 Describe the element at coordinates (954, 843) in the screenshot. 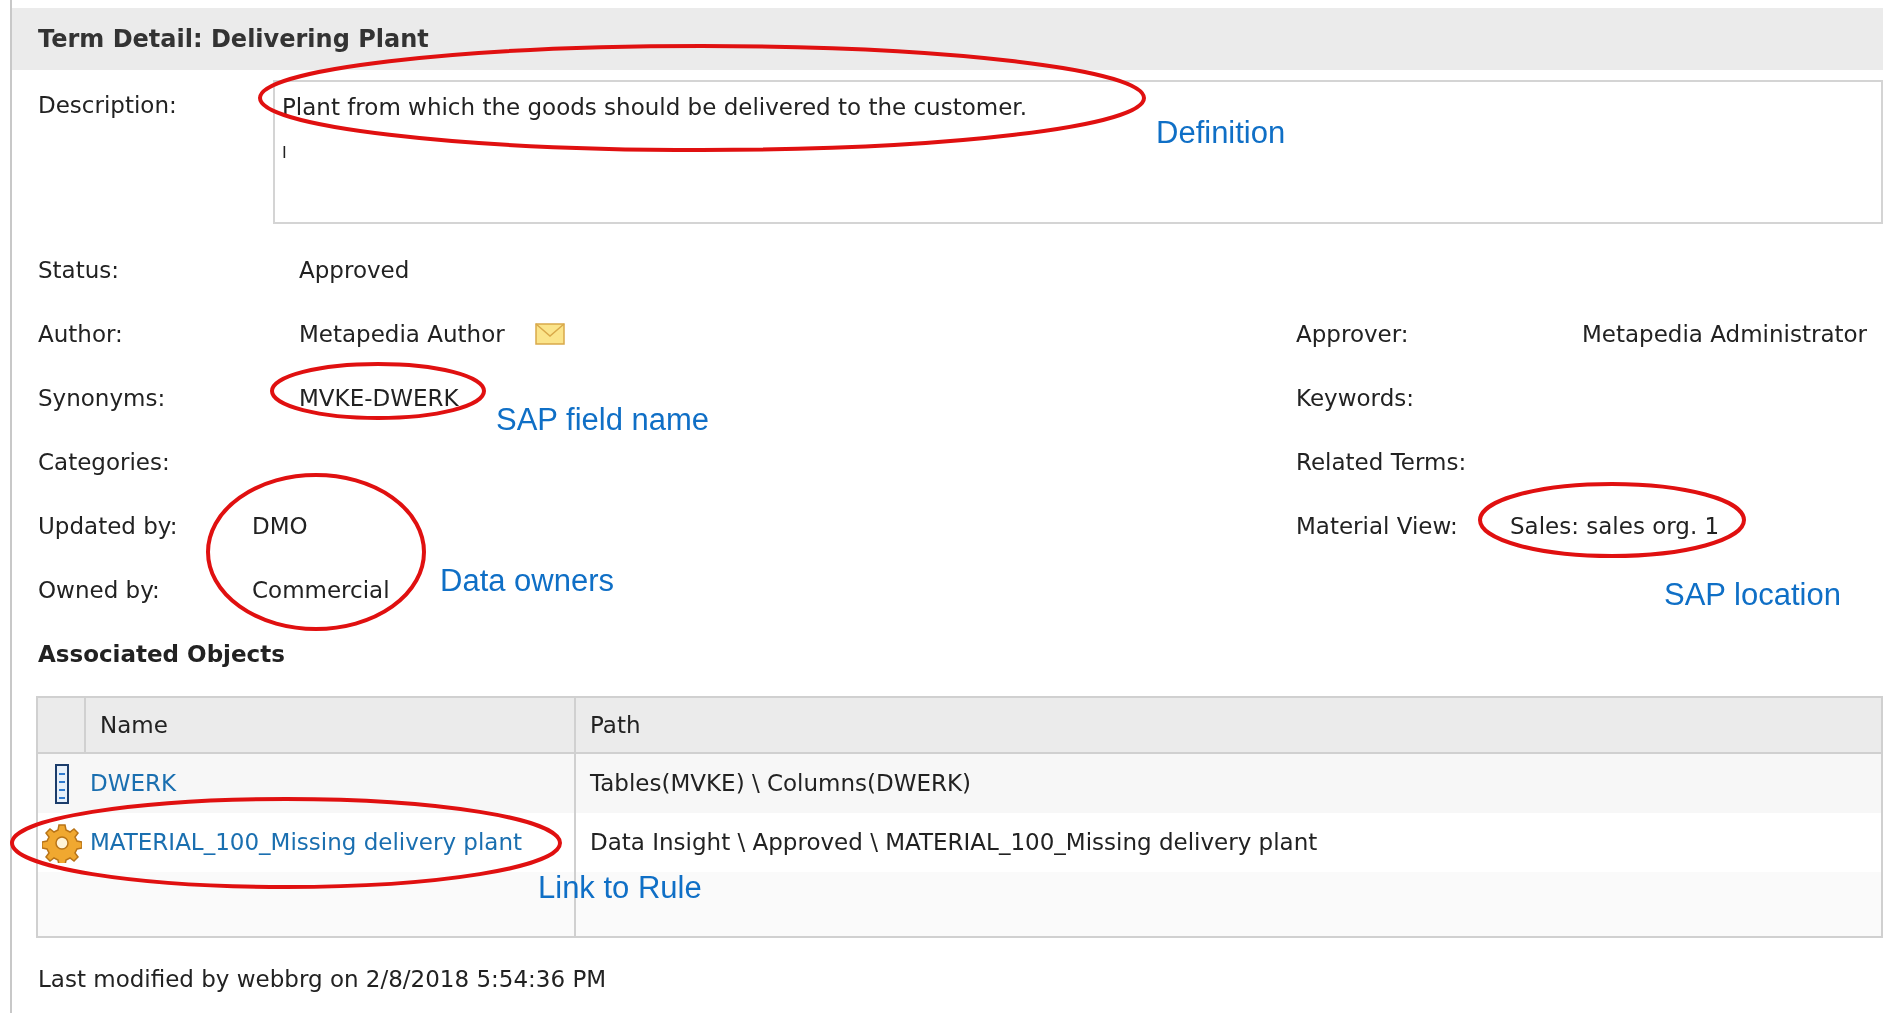

I see `table-cell-text: Data Insight \ Approved \ MATERIAL_100_Missing delivery plant` at that location.